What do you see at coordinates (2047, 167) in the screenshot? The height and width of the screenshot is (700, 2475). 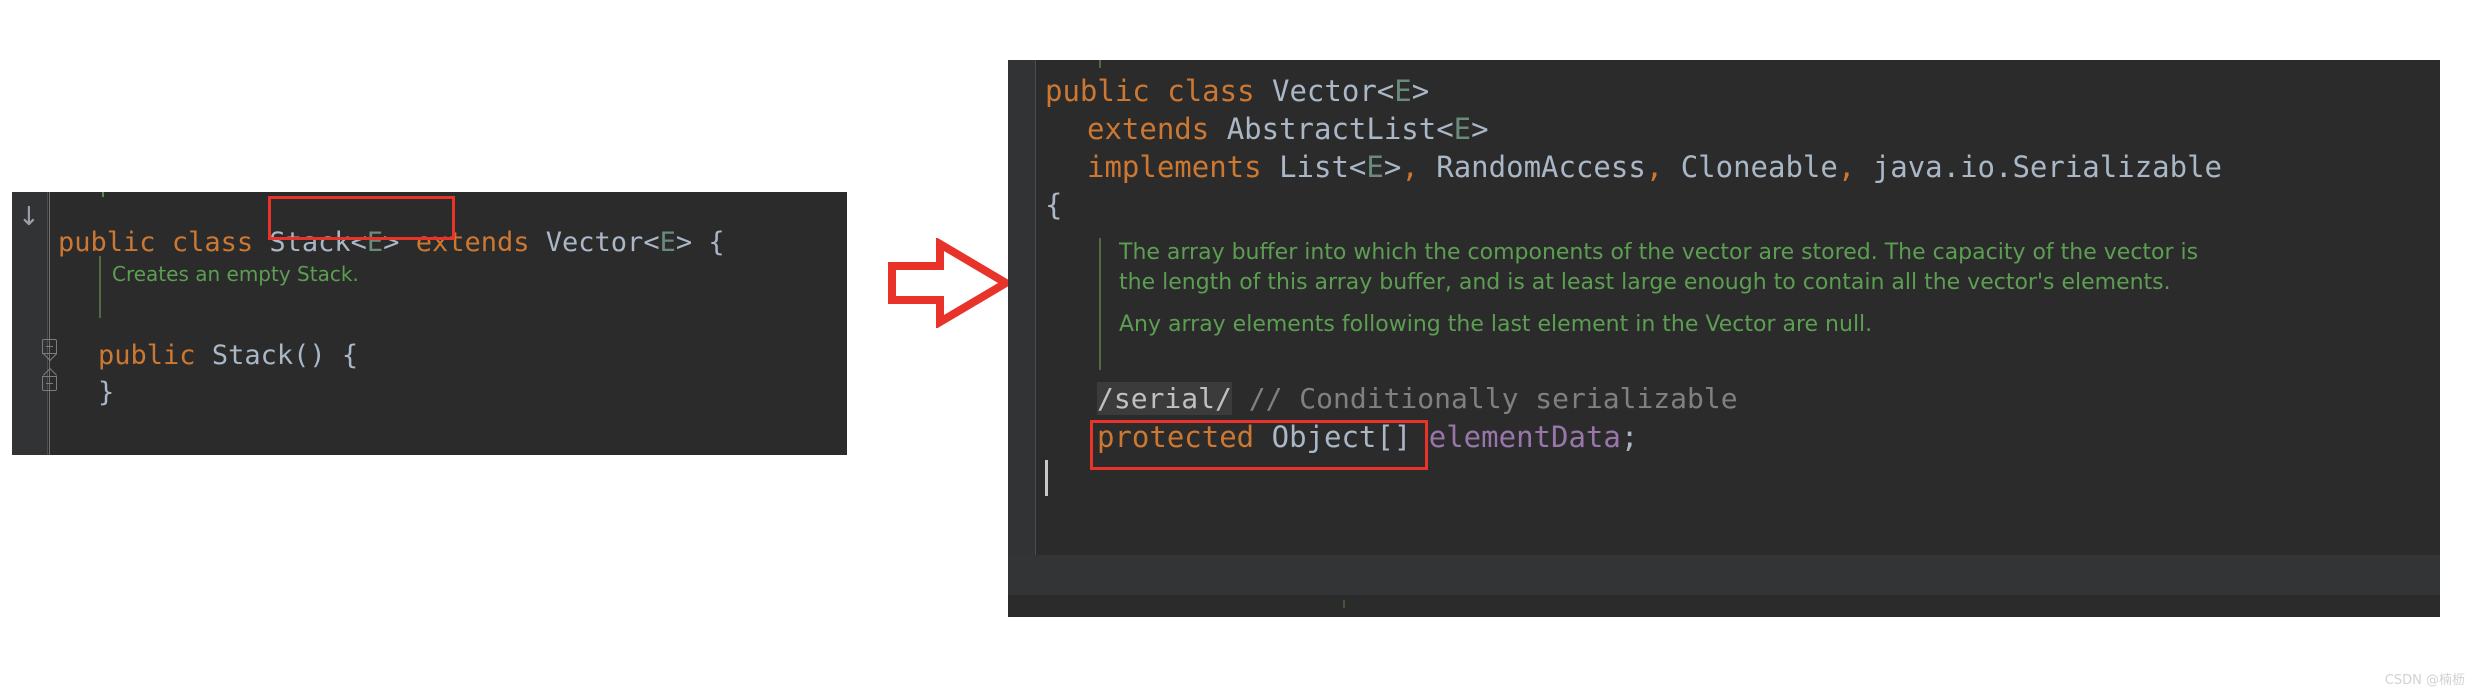 I see `iface-serializable: java.io.Serializable` at bounding box center [2047, 167].